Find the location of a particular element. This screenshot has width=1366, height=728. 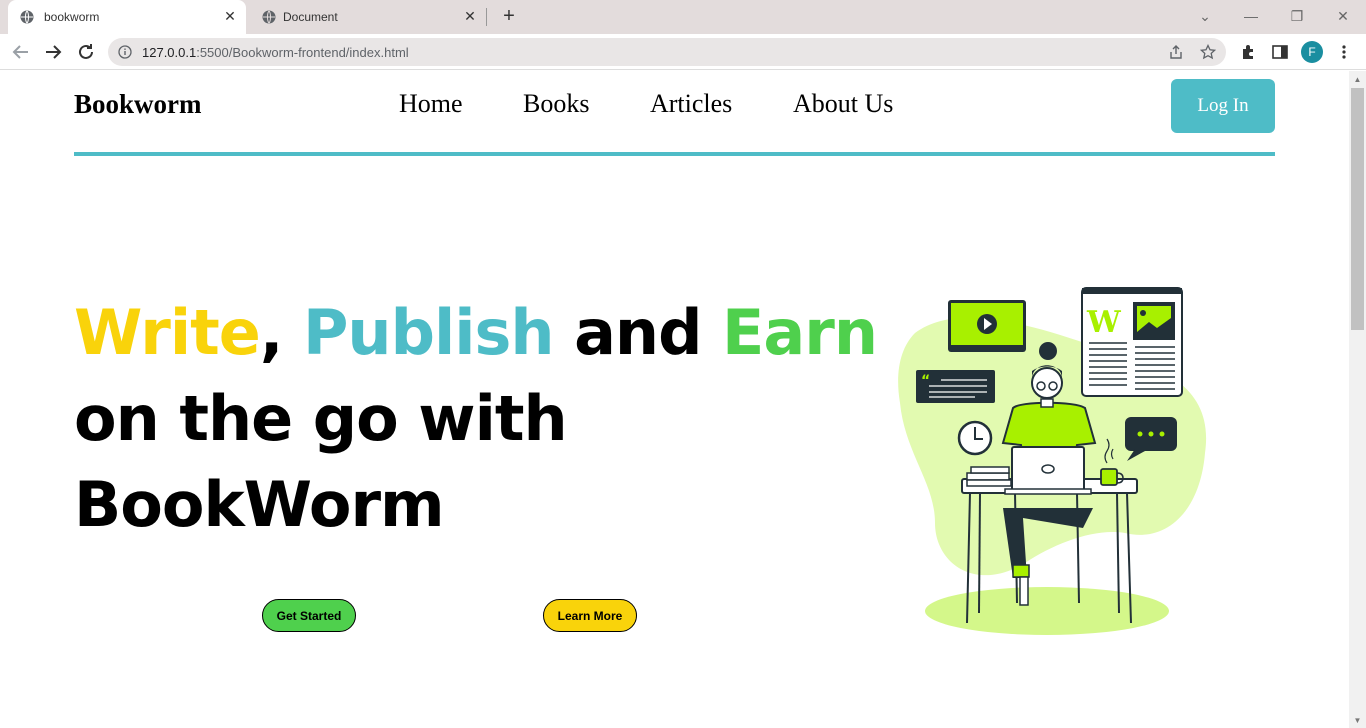

menu-kebab-icon is located at coordinates (1344, 52).